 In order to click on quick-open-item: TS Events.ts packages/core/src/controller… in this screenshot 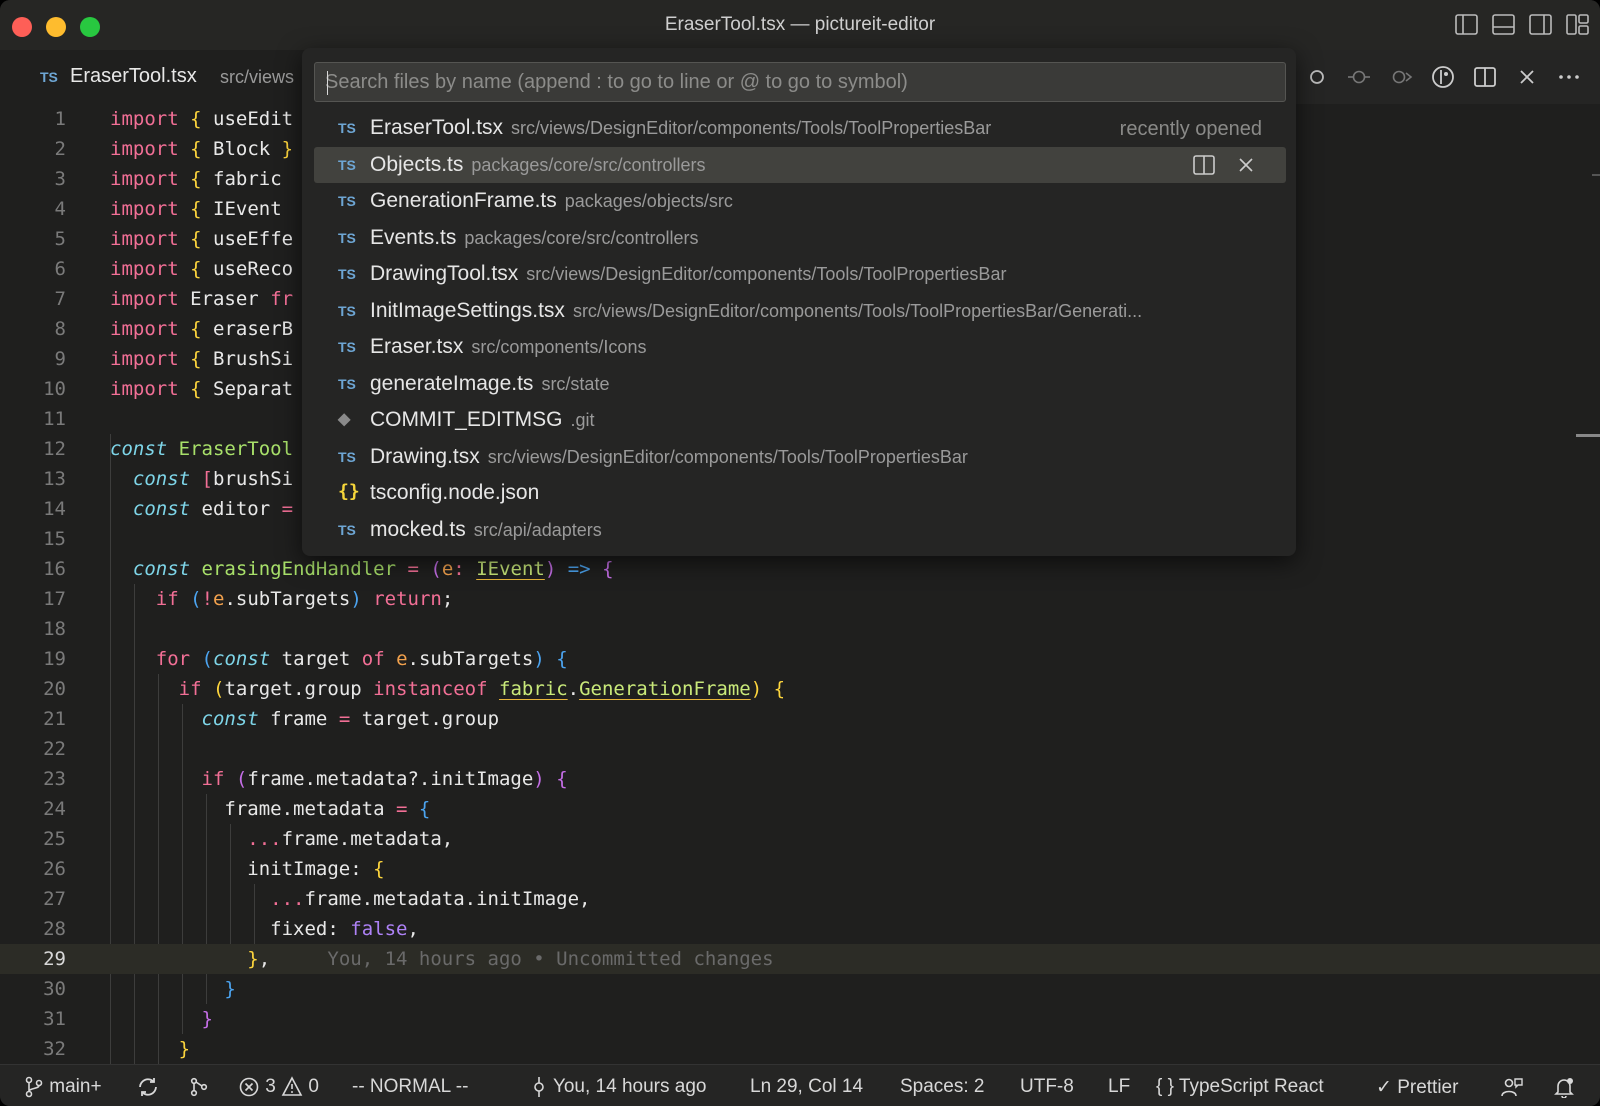, I will do `click(800, 238)`.